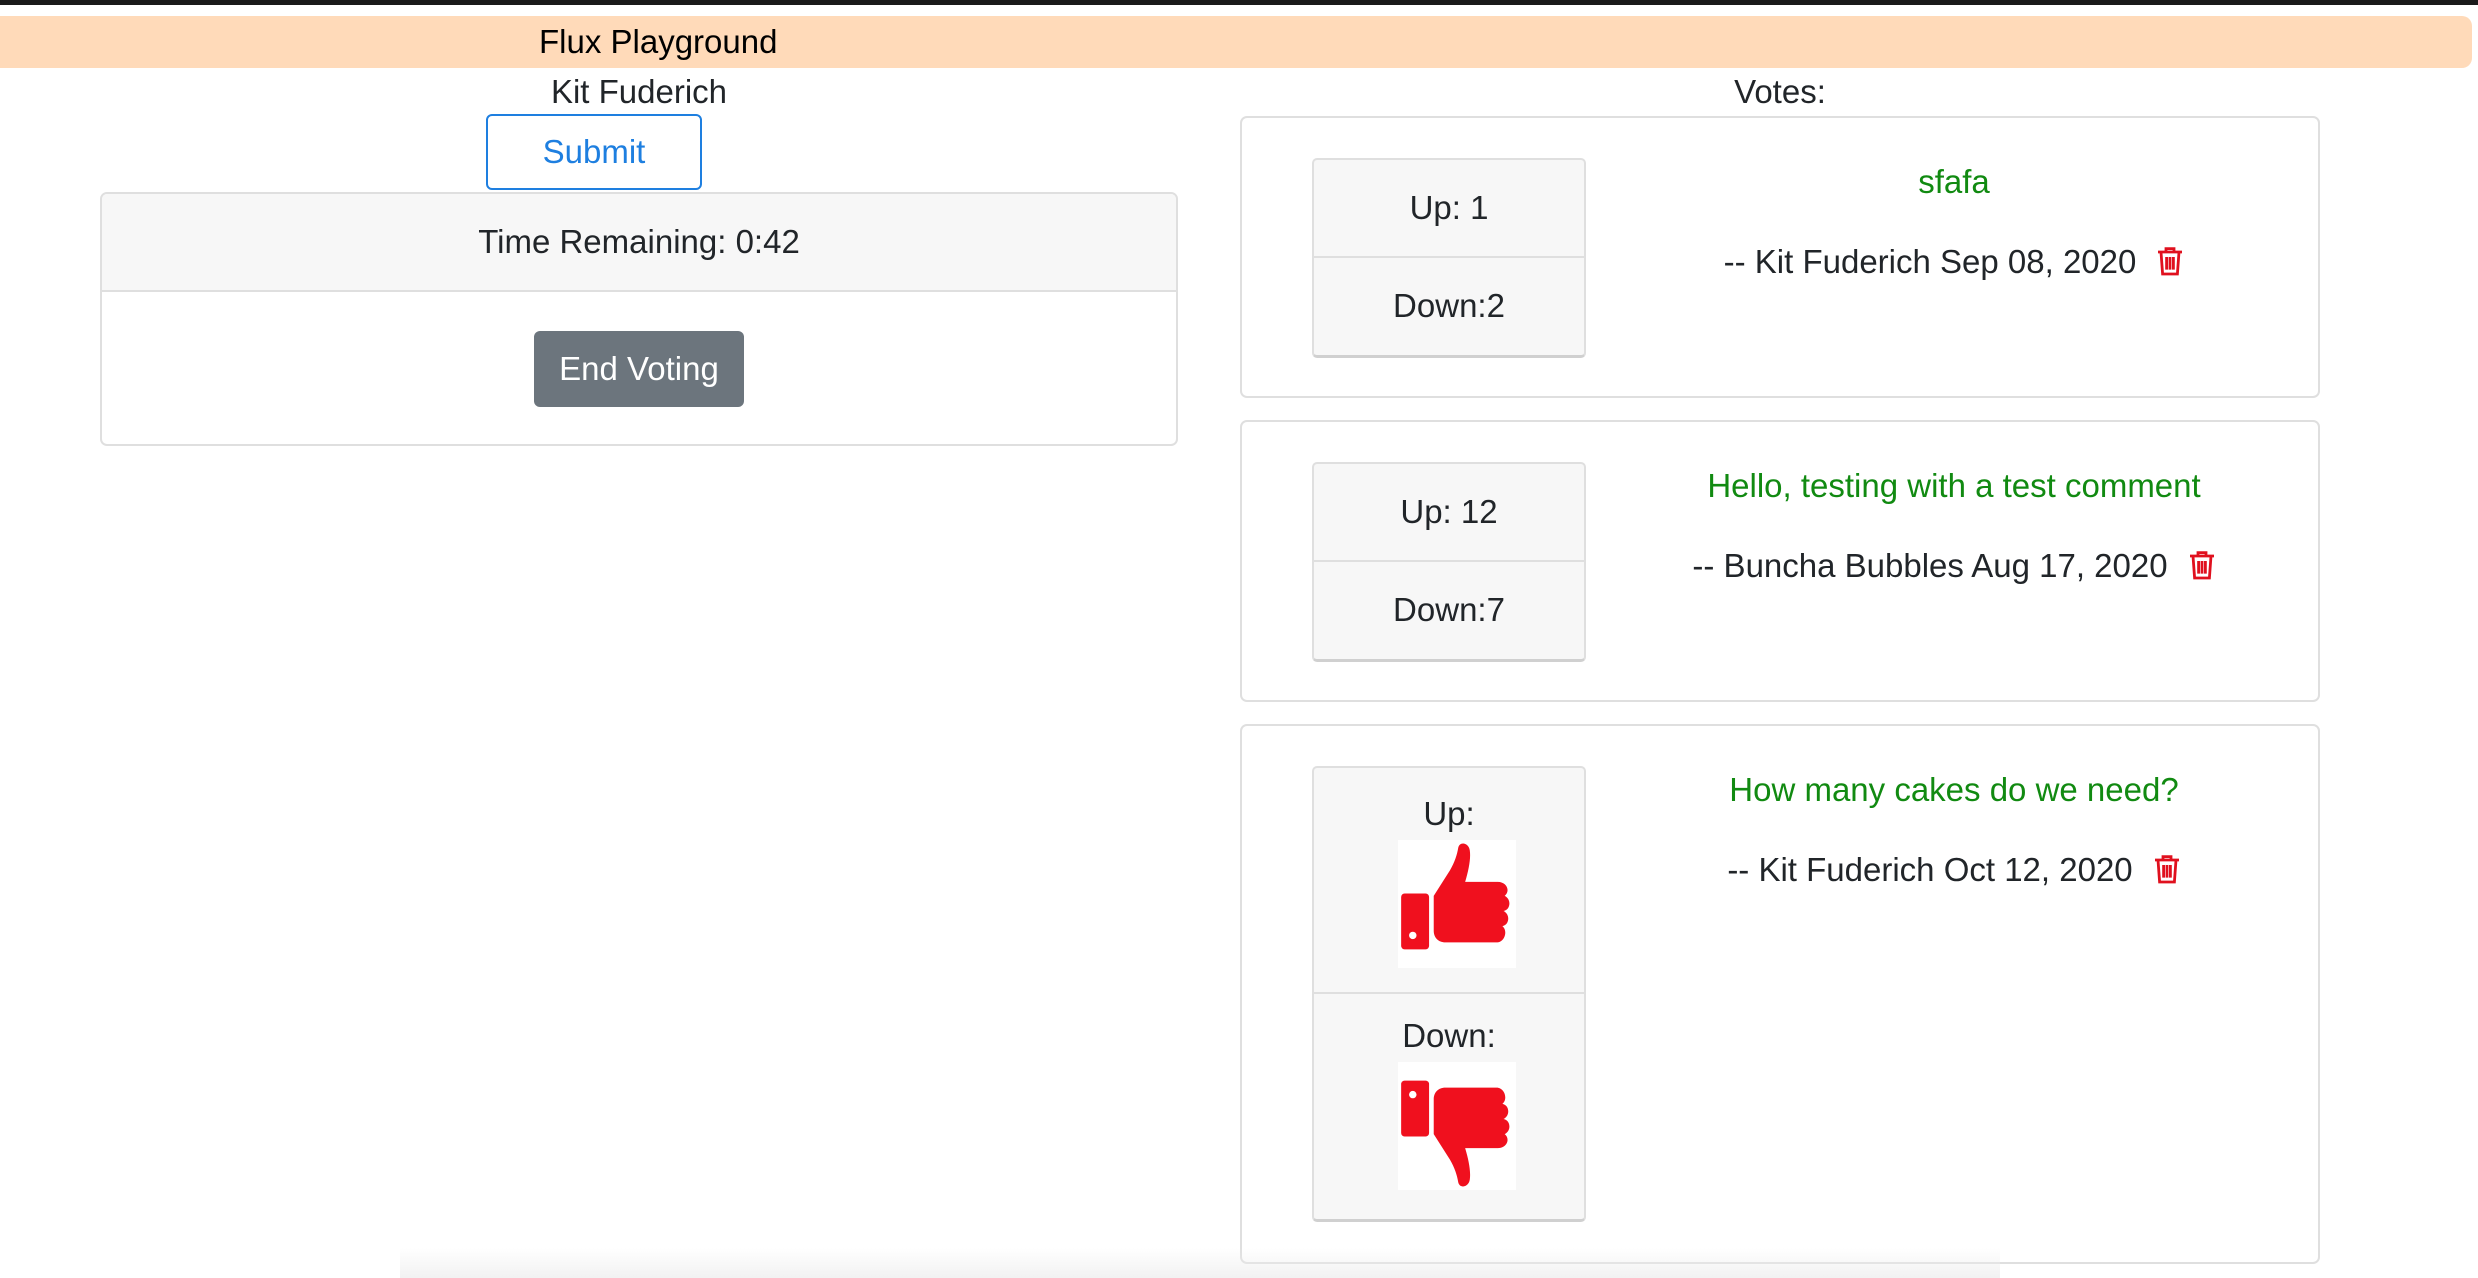  Describe the element at coordinates (639, 91) in the screenshot. I see `current-user-name: Kit Fuderich` at that location.